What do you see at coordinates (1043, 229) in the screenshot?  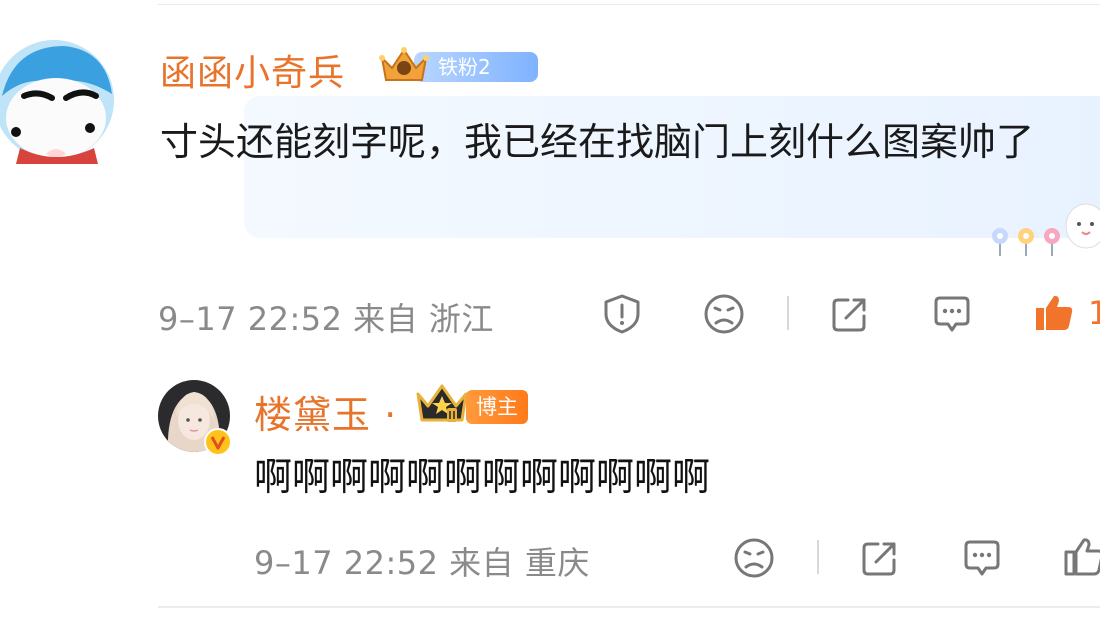 I see `bubble-sticker-decoration` at bounding box center [1043, 229].